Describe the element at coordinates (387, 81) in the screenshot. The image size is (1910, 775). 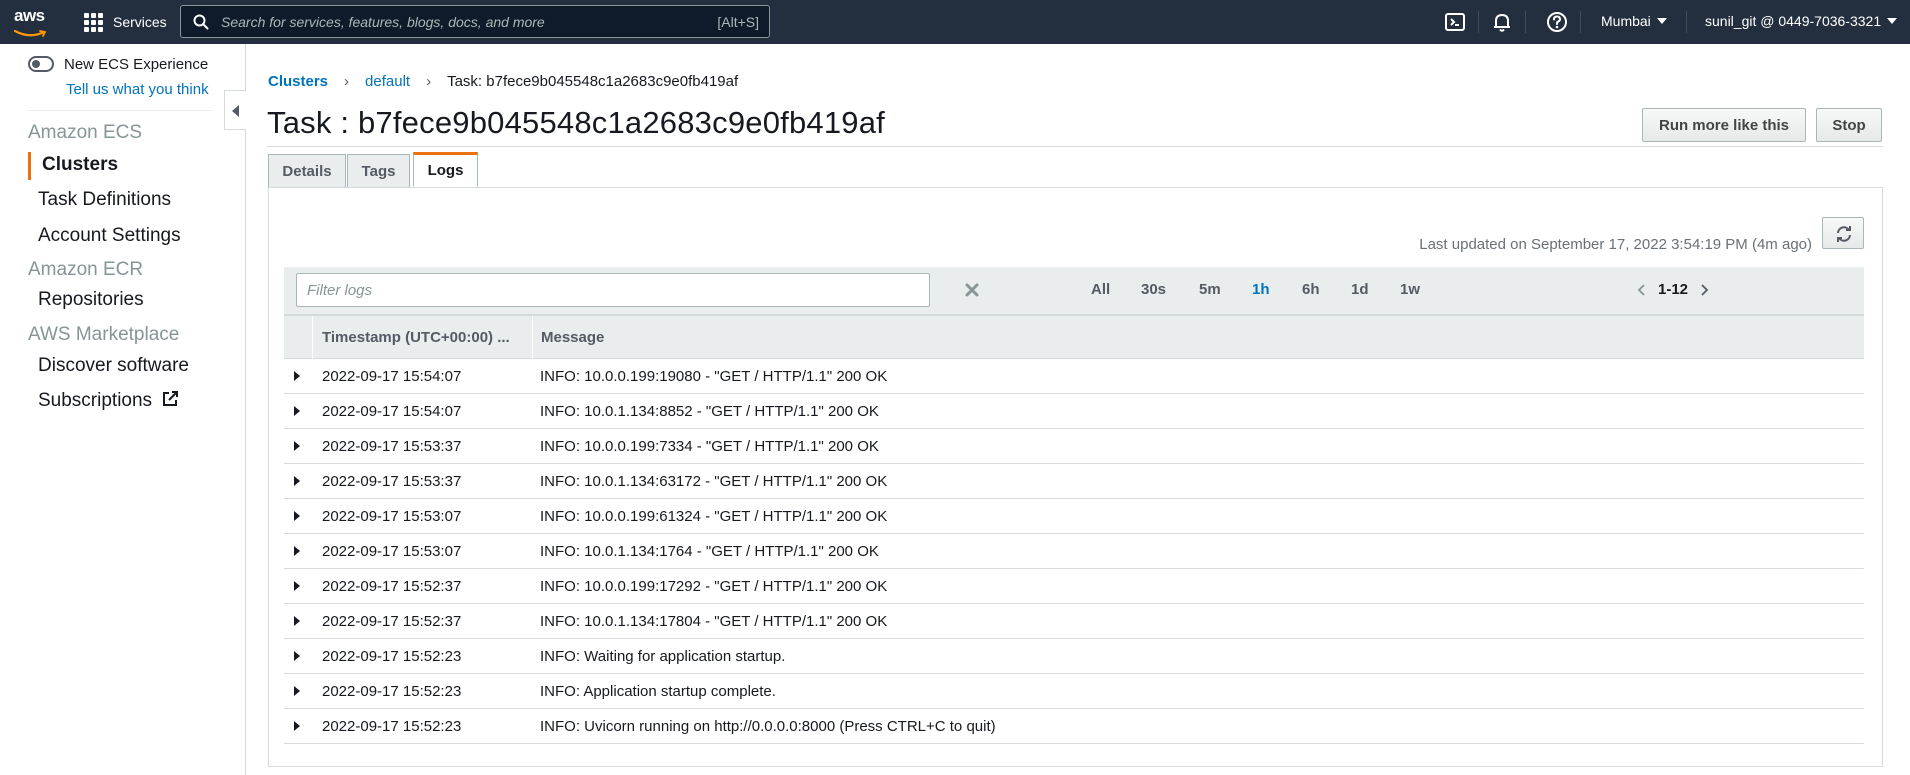
I see `breadcrumb-cluster: default` at that location.